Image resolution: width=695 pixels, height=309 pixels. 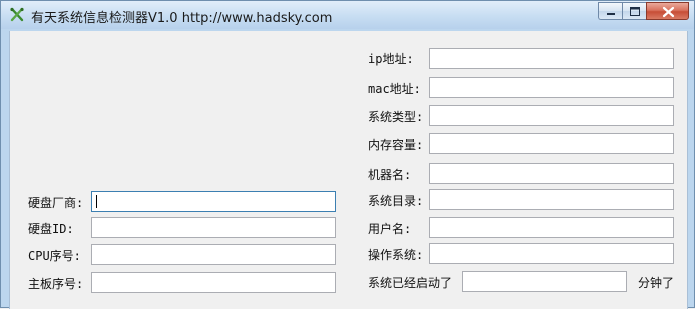 I want to click on text-caret, so click(x=96, y=201).